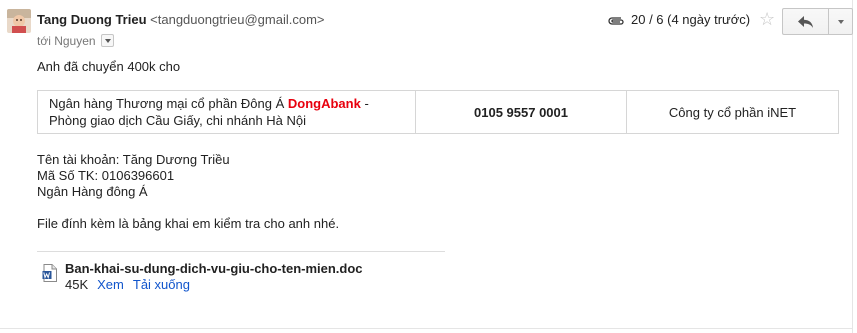 Image resolution: width=857 pixels, height=333 pixels. Describe the element at coordinates (106, 175) in the screenshot. I see `account-id-line: Mã Số TK: 0106396601` at that location.